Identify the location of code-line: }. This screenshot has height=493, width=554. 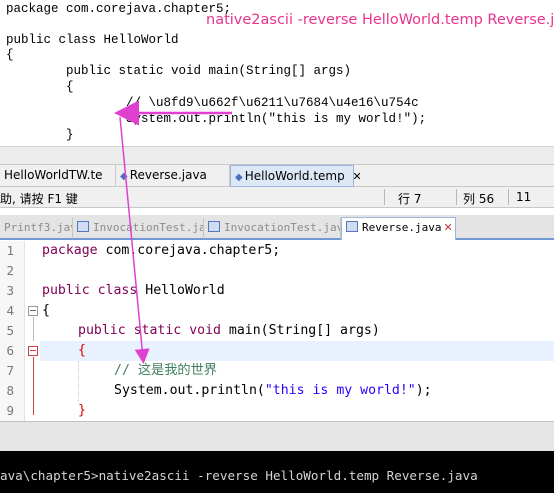
(82, 410).